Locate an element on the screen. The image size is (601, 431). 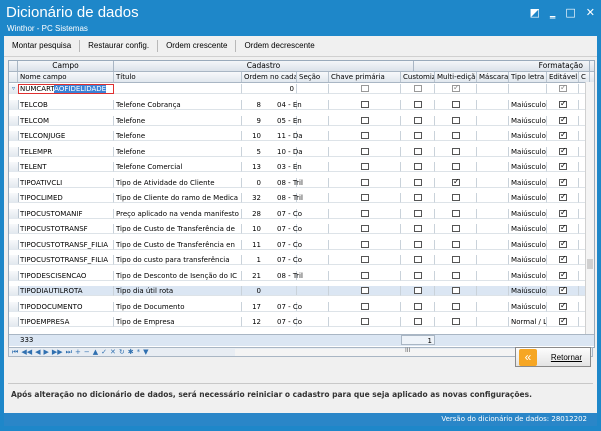
cell-titulo: Tipo do custo para transferência is located at coordinates (178, 260).